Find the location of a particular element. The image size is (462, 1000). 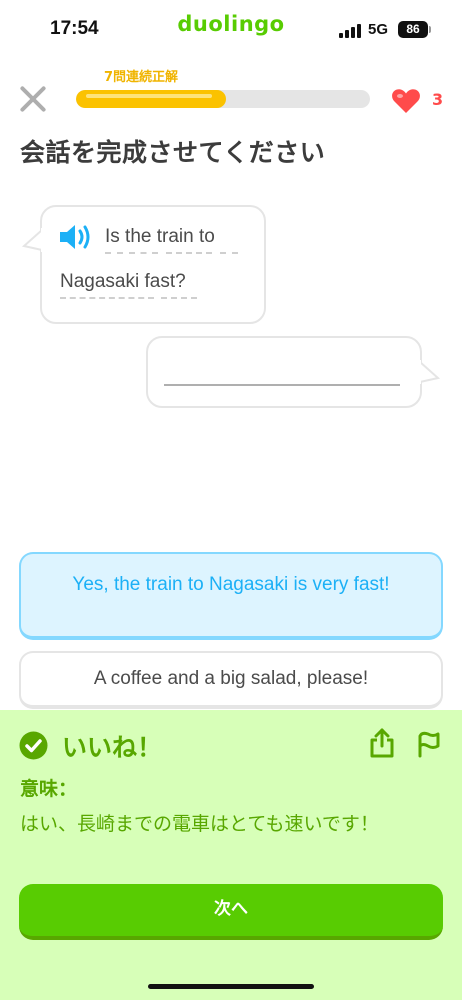

close-icon is located at coordinates (33, 99).